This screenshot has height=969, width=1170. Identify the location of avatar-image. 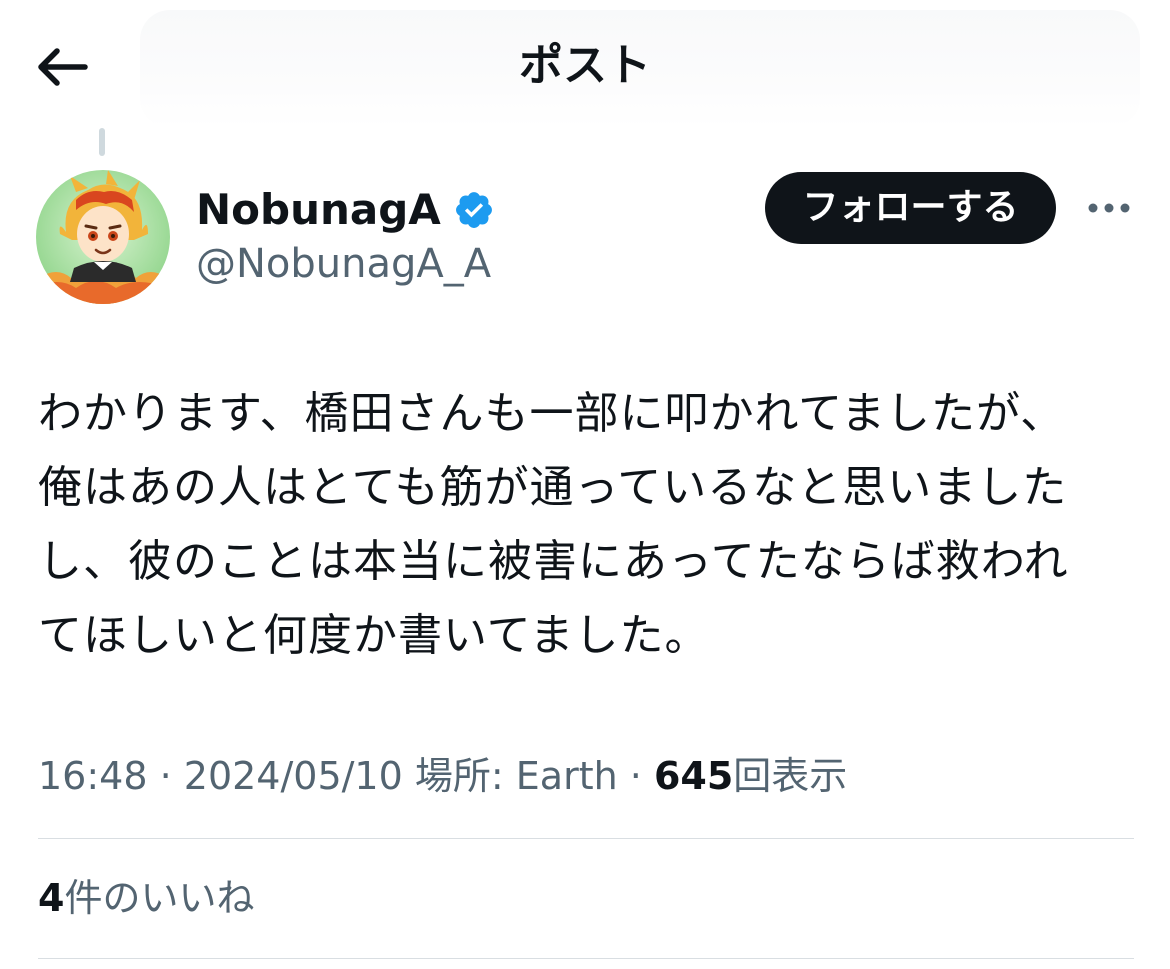
(103, 237).